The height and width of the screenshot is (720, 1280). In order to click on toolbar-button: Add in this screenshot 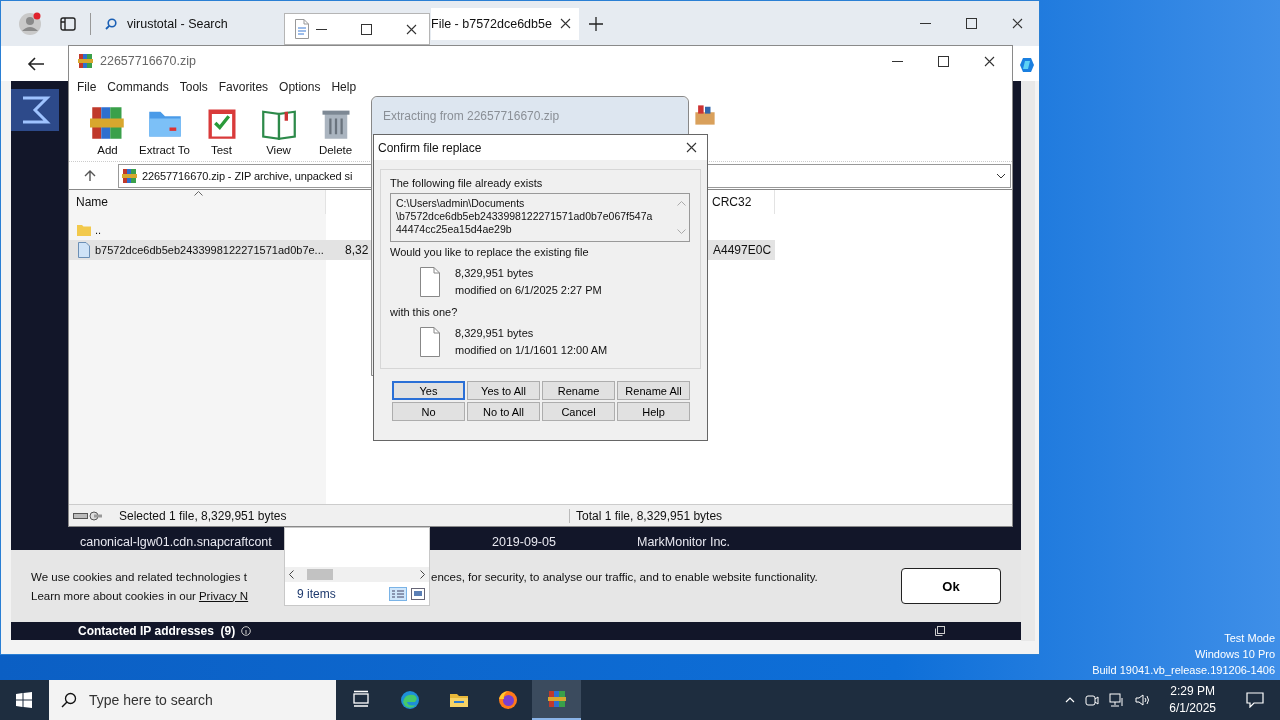, I will do `click(107, 130)`.